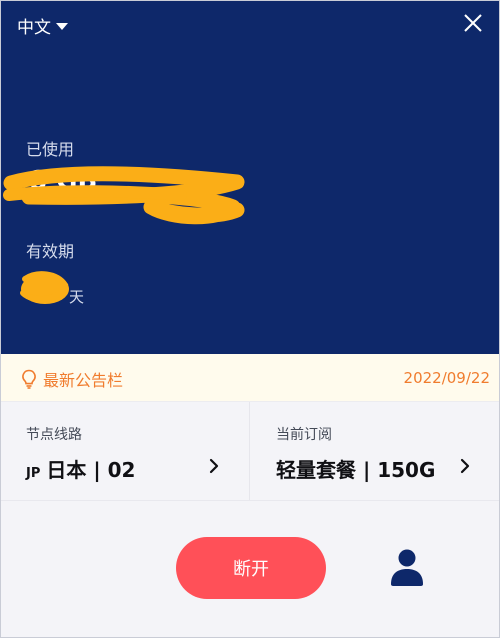 This screenshot has height=638, width=500. Describe the element at coordinates (83, 380) in the screenshot. I see `notice-title: 最新公告栏` at that location.